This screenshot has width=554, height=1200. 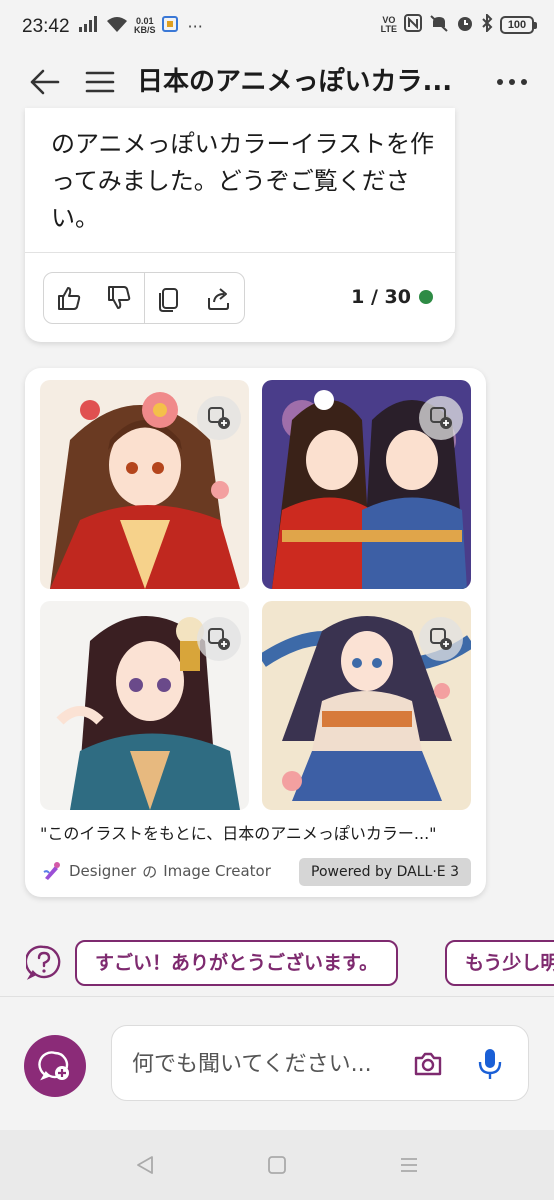 I want to click on message-actions, so click(x=144, y=298).